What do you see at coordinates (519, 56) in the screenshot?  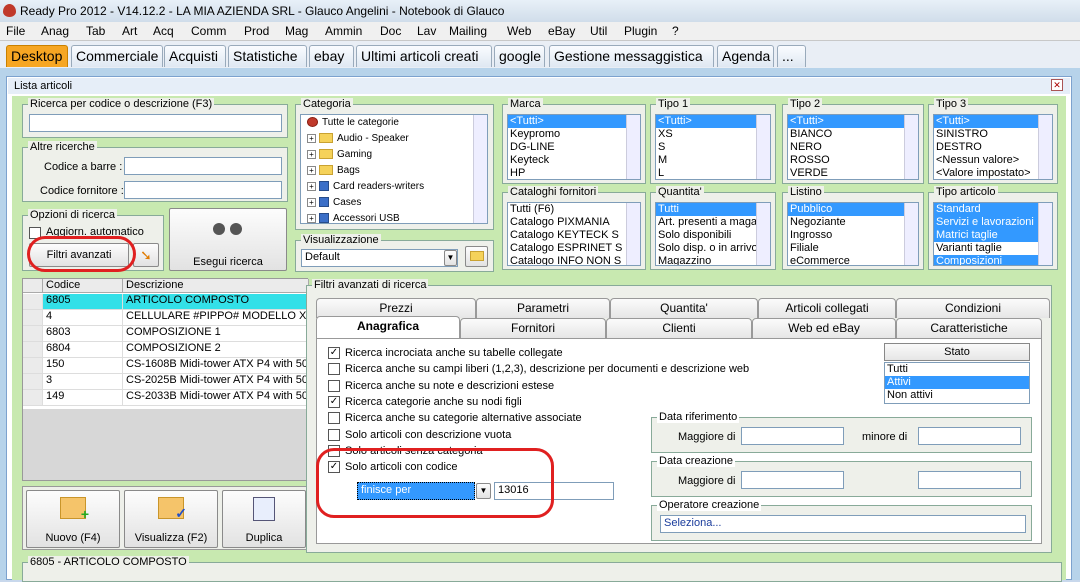 I see `tab-6: google` at bounding box center [519, 56].